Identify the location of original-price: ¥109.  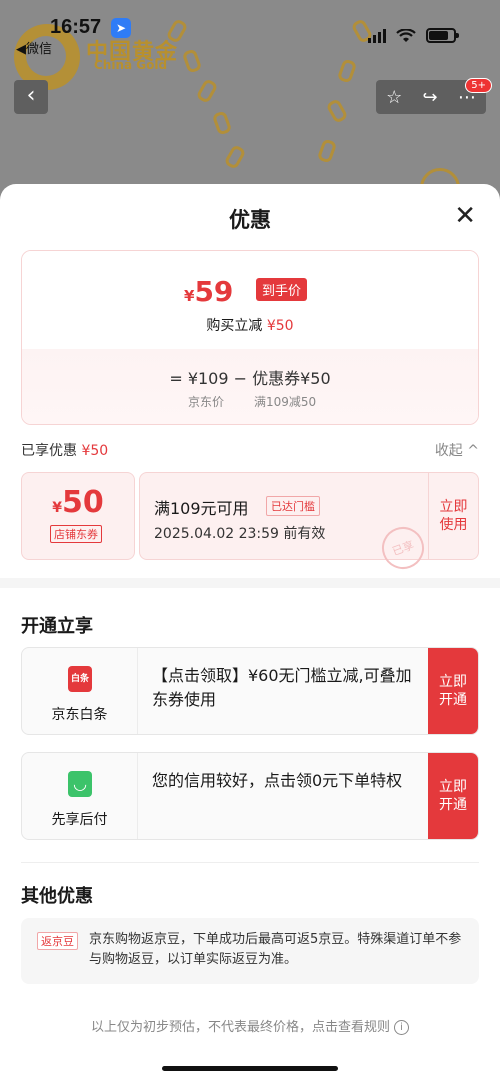
(208, 378).